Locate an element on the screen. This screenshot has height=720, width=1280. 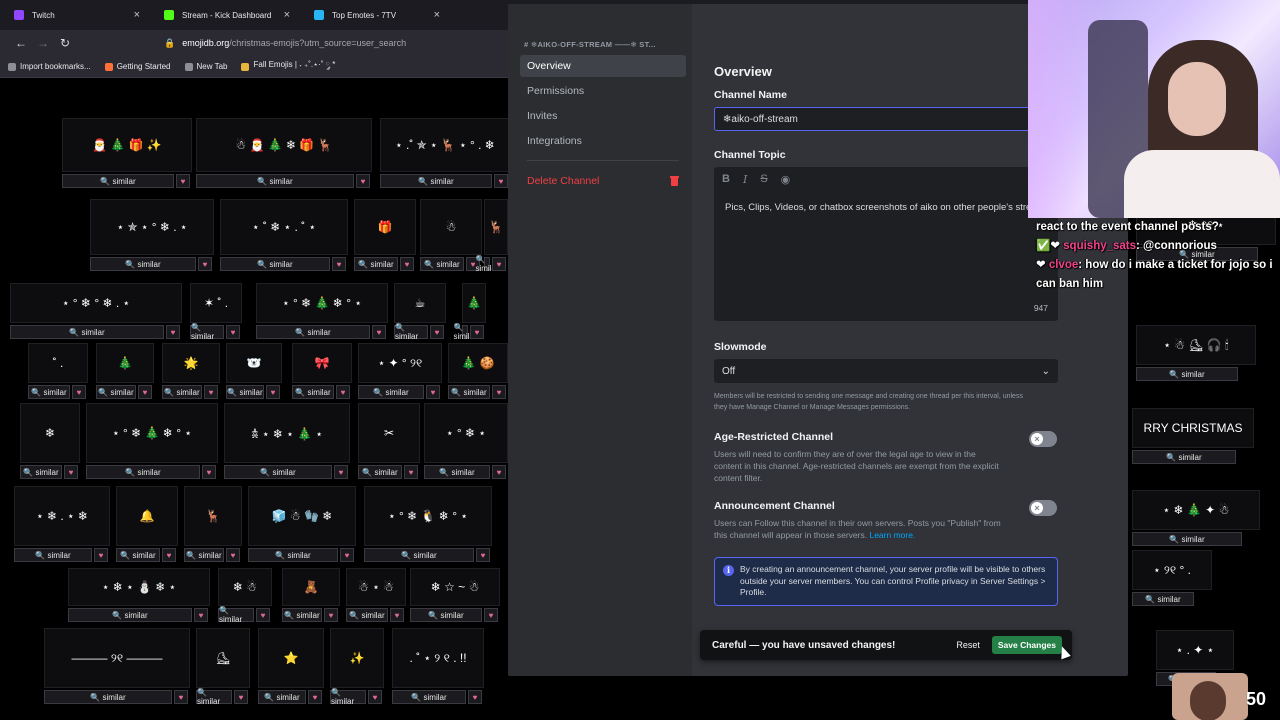
emoji-card: ❄ ☆ ~ ☃ is located at coordinates (455, 587).